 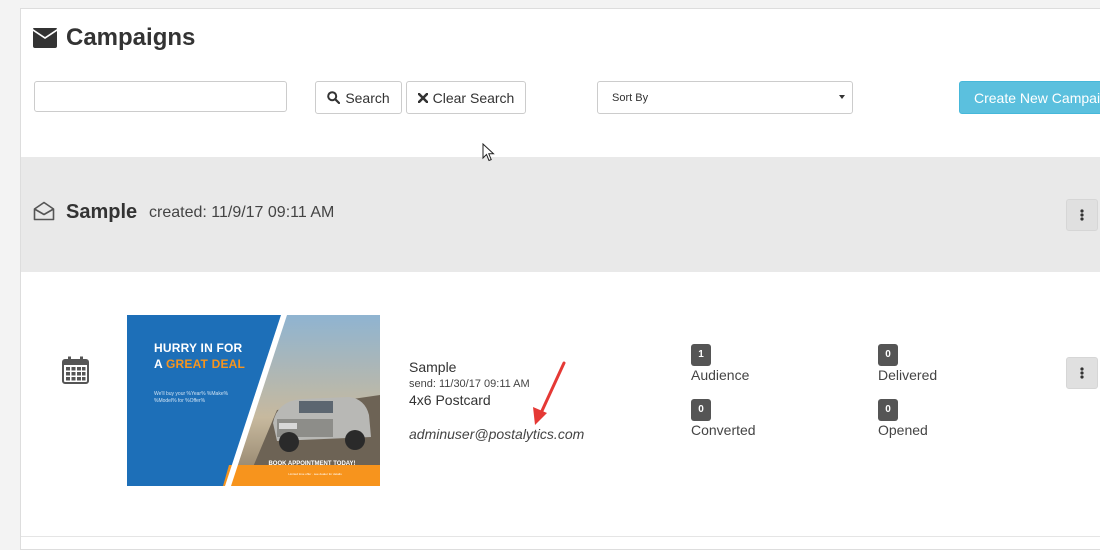 I want to click on campaign-send-date: send: 11/30/17 09:11 AM, so click(x=469, y=384).